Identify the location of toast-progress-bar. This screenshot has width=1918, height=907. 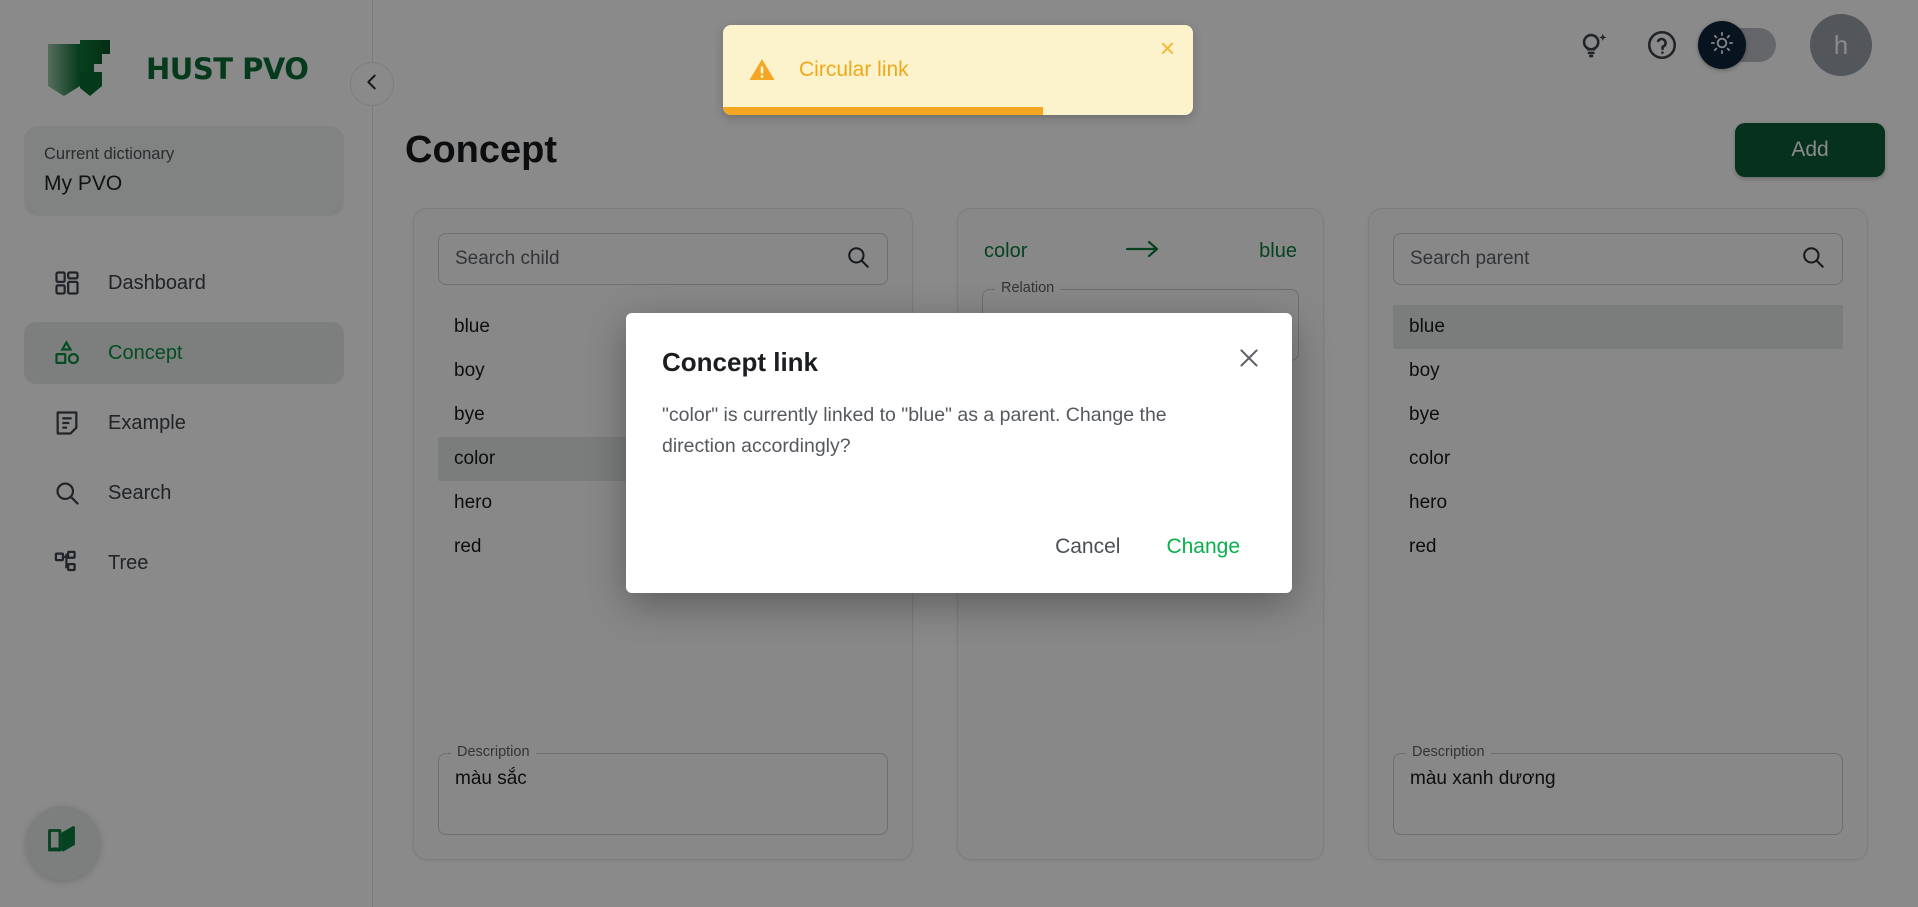
(883, 111).